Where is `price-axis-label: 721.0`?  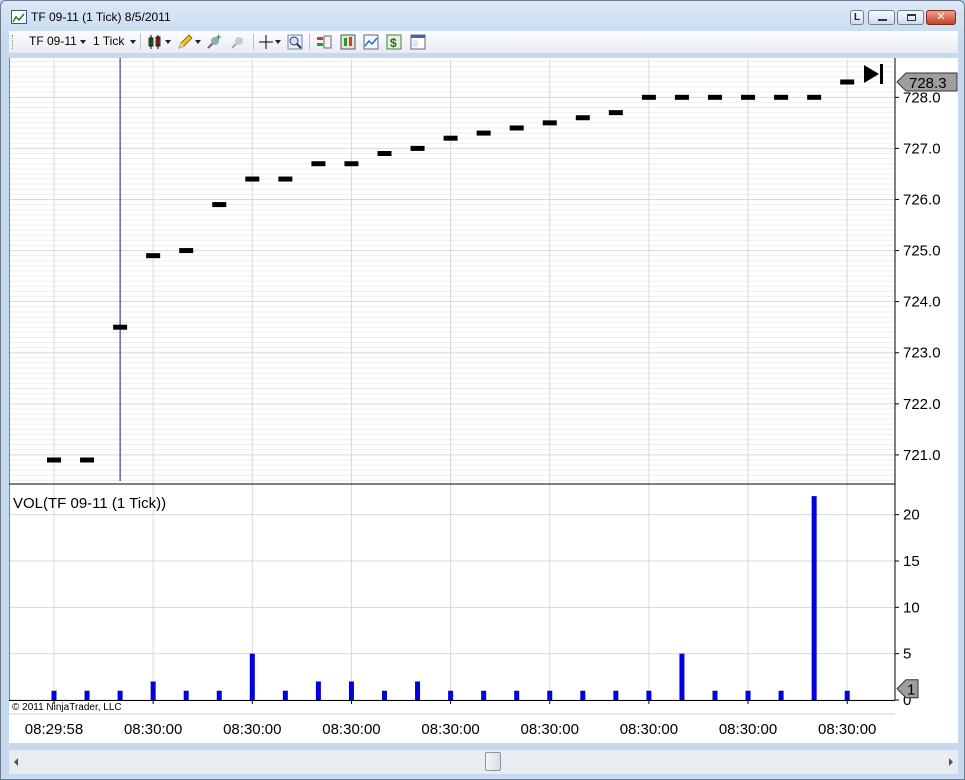
price-axis-label: 721.0 is located at coordinates (922, 455).